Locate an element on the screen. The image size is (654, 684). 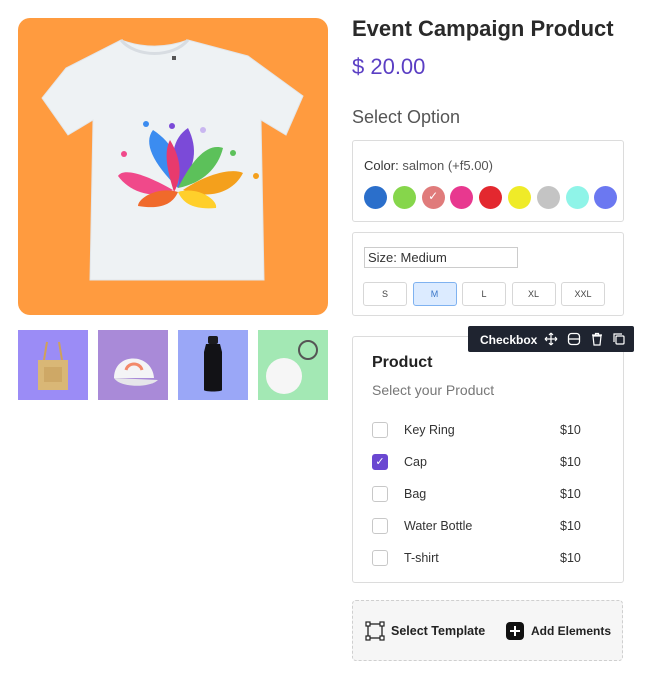
water-bottle-icon is located at coordinates (213, 364).